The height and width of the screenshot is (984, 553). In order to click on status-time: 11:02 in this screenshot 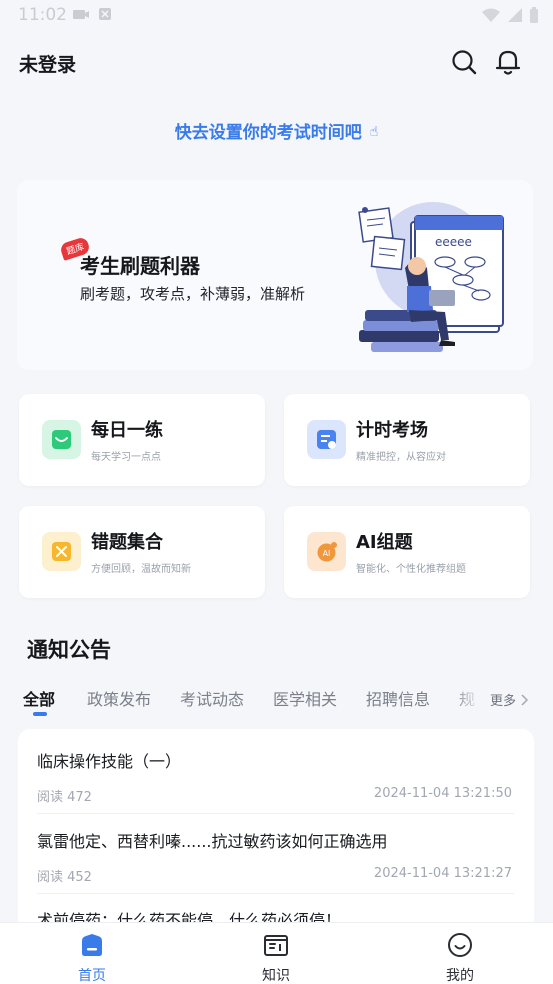, I will do `click(42, 15)`.